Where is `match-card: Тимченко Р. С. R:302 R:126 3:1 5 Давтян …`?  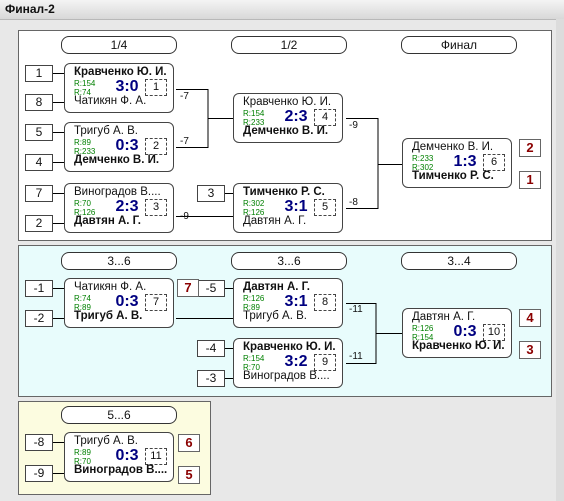 match-card: Тимченко Р. С. R:302 R:126 3:1 5 Давтян … is located at coordinates (288, 208).